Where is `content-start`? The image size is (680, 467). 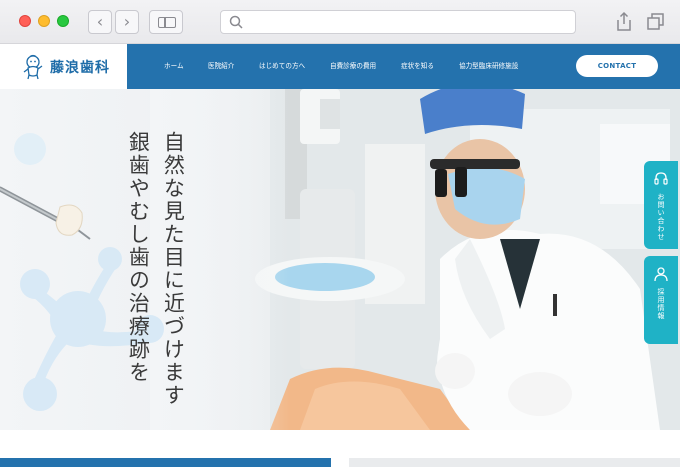
content-start is located at coordinates (340, 448).